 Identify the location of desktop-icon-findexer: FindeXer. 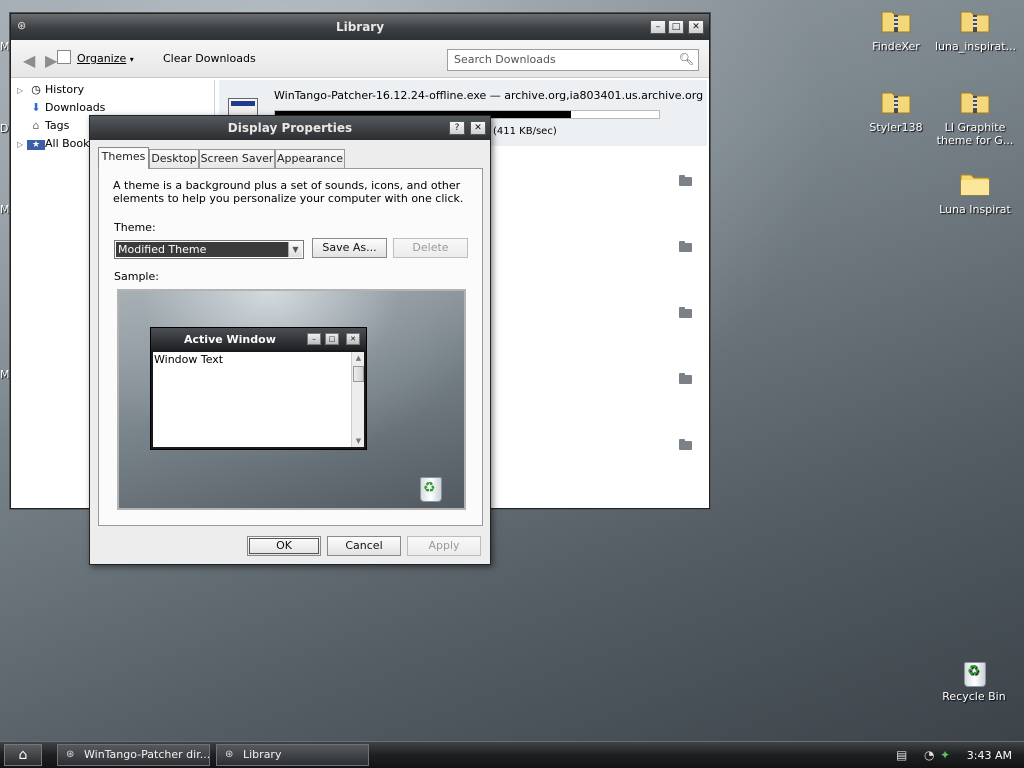
(896, 28).